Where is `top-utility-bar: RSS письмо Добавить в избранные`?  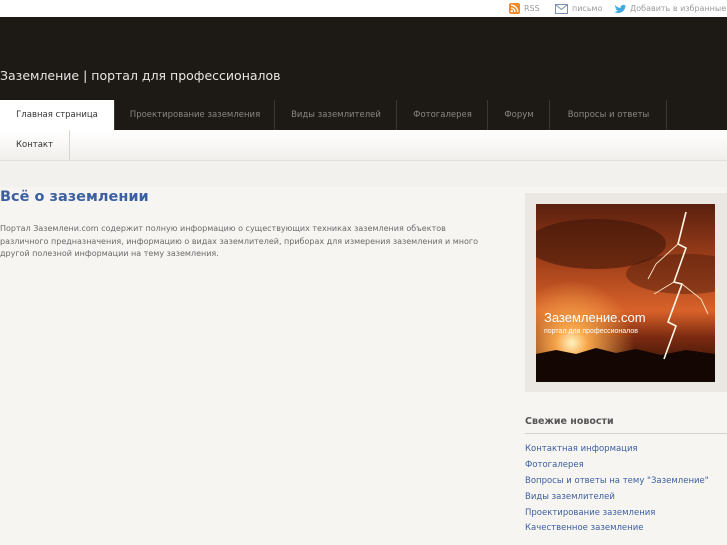
top-utility-bar: RSS письмо Добавить в избранные is located at coordinates (363, 8).